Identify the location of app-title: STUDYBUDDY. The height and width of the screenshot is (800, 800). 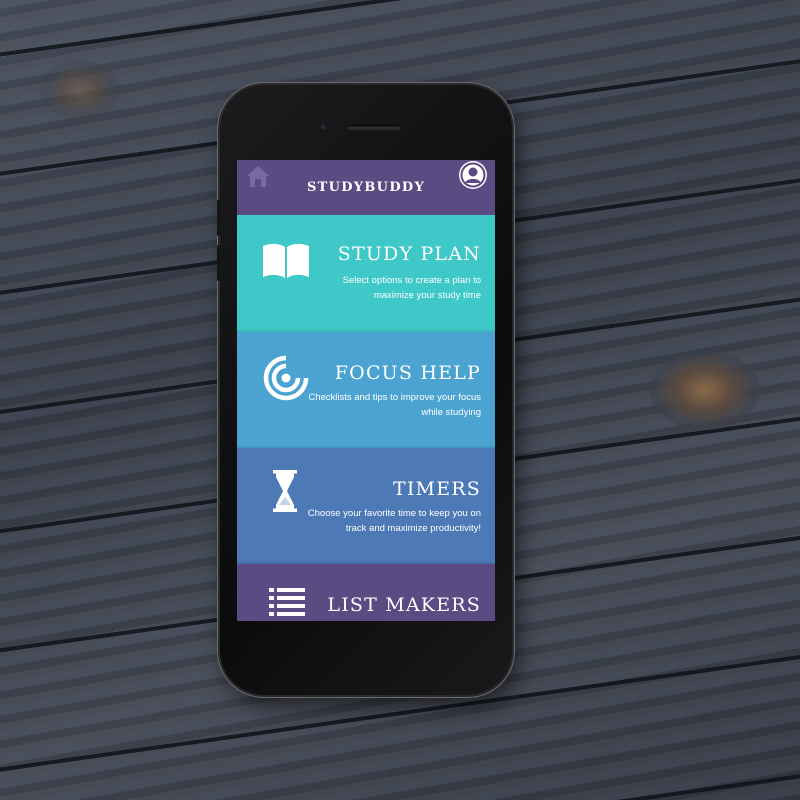
(366, 187).